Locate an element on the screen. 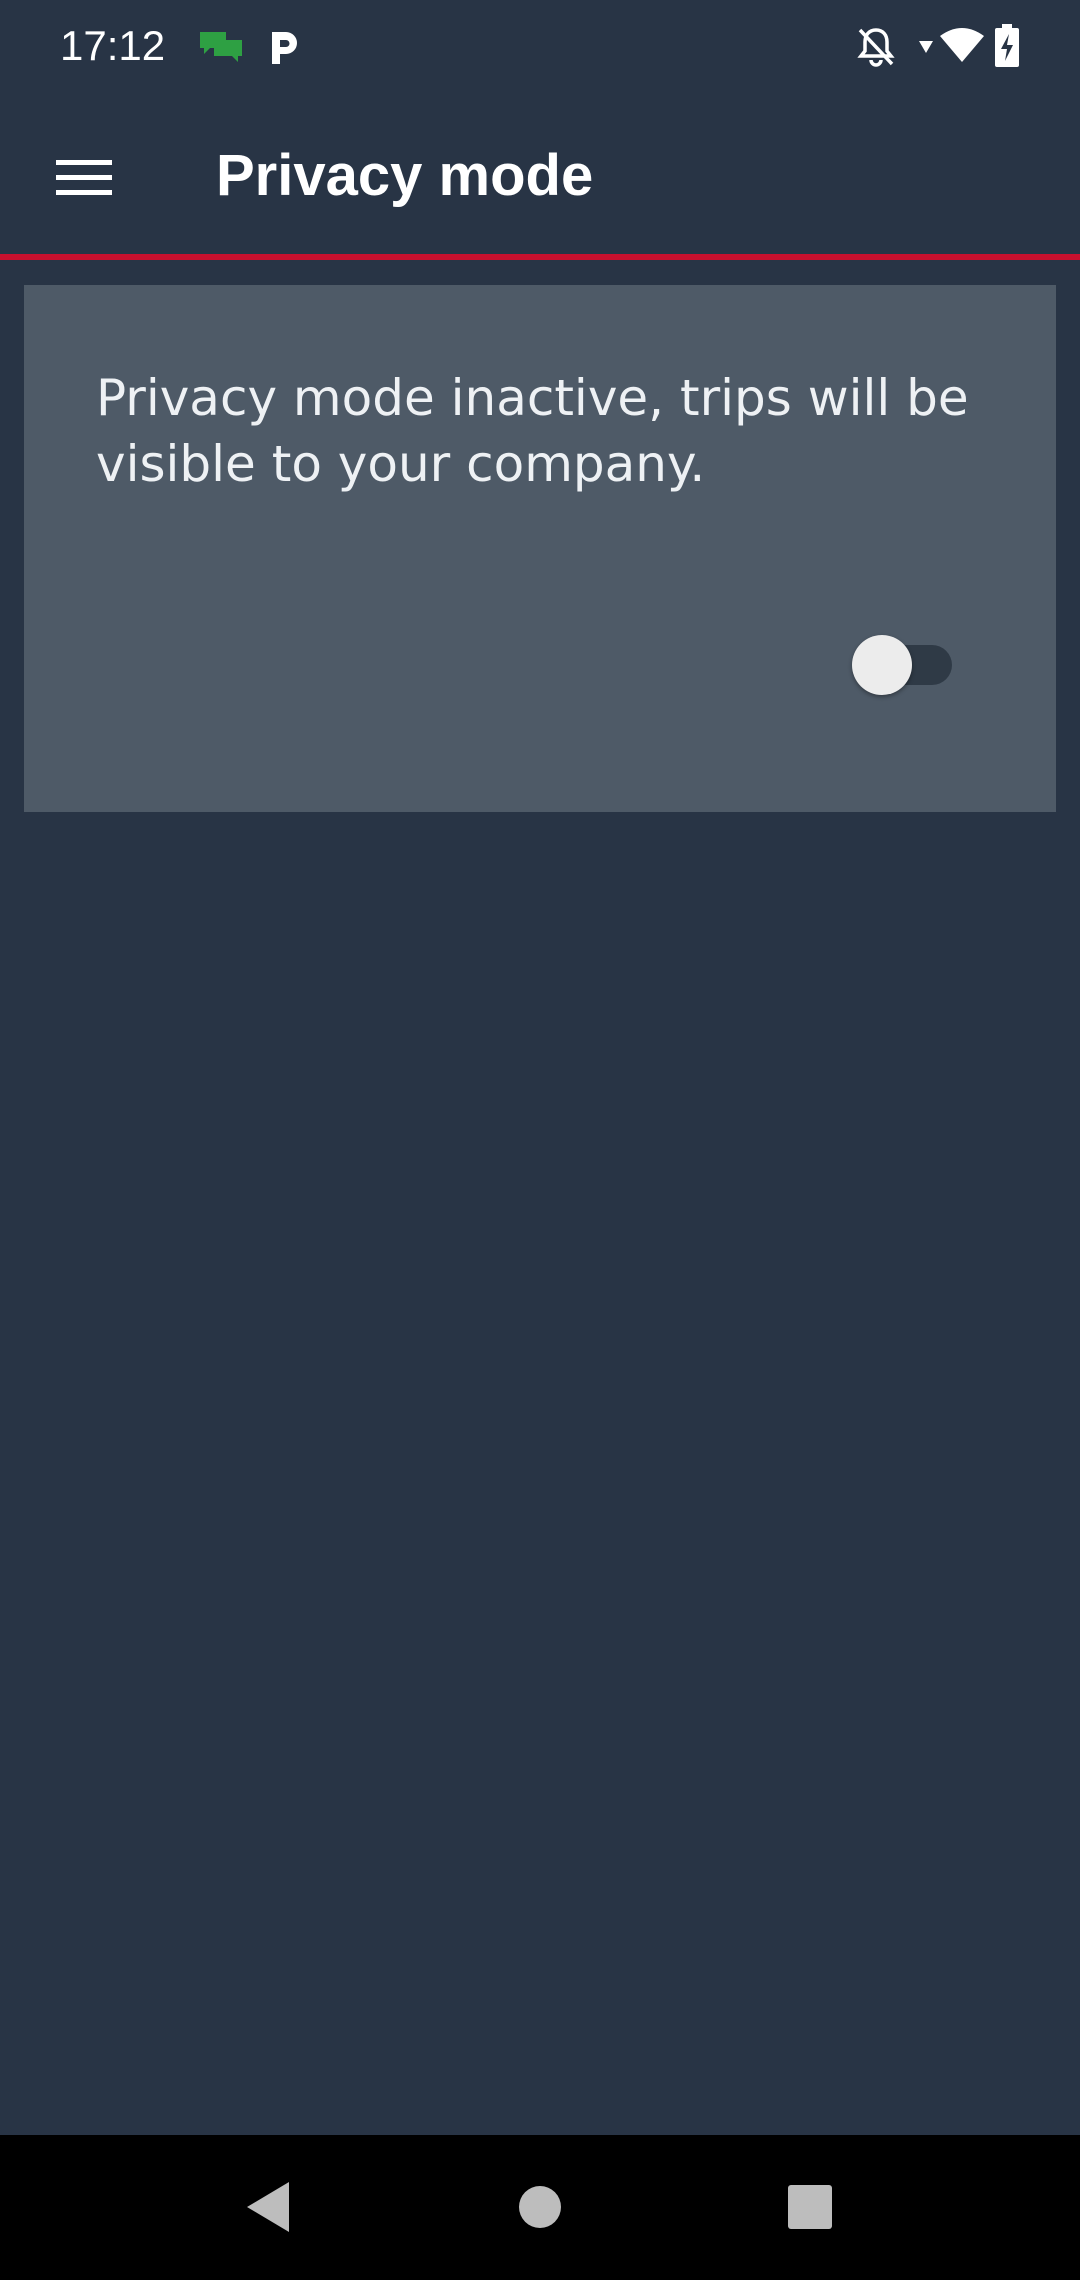  back-icon is located at coordinates (268, 2209).